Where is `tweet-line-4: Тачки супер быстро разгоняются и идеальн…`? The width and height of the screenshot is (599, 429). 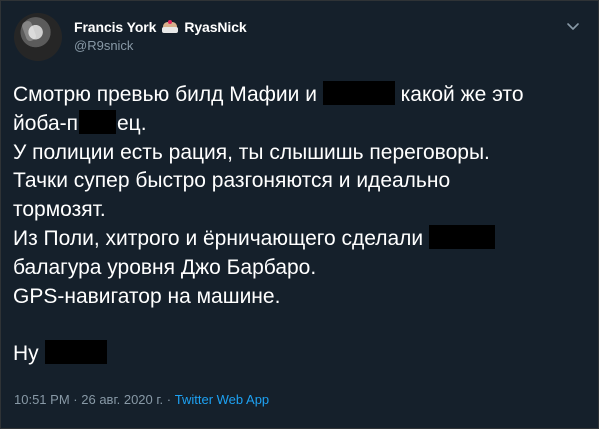 tweet-line-4: Тачки супер быстро разгоняются и идеальн… is located at coordinates (232, 181).